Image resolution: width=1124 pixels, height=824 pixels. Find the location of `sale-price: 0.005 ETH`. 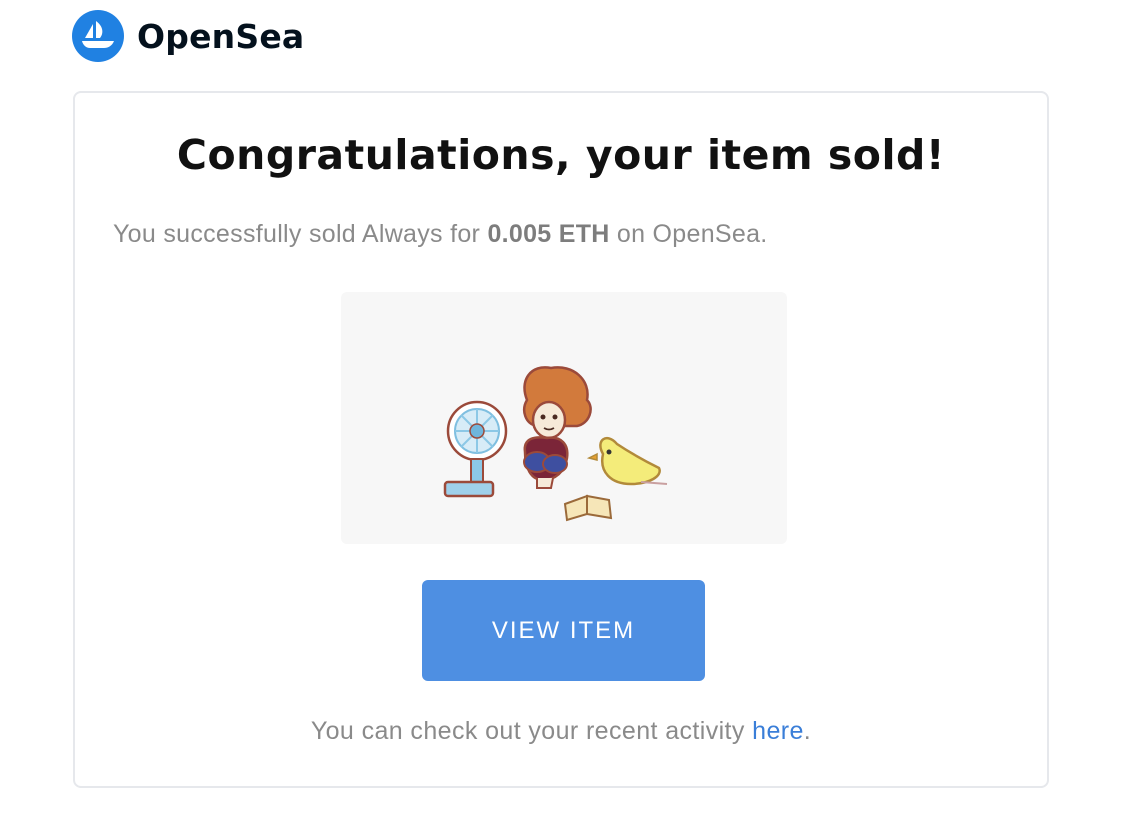

sale-price: 0.005 ETH is located at coordinates (548, 234).